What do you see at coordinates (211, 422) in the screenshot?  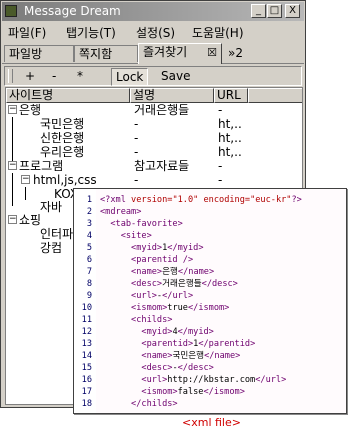 I see `figure-caption: <xml file>` at bounding box center [211, 422].